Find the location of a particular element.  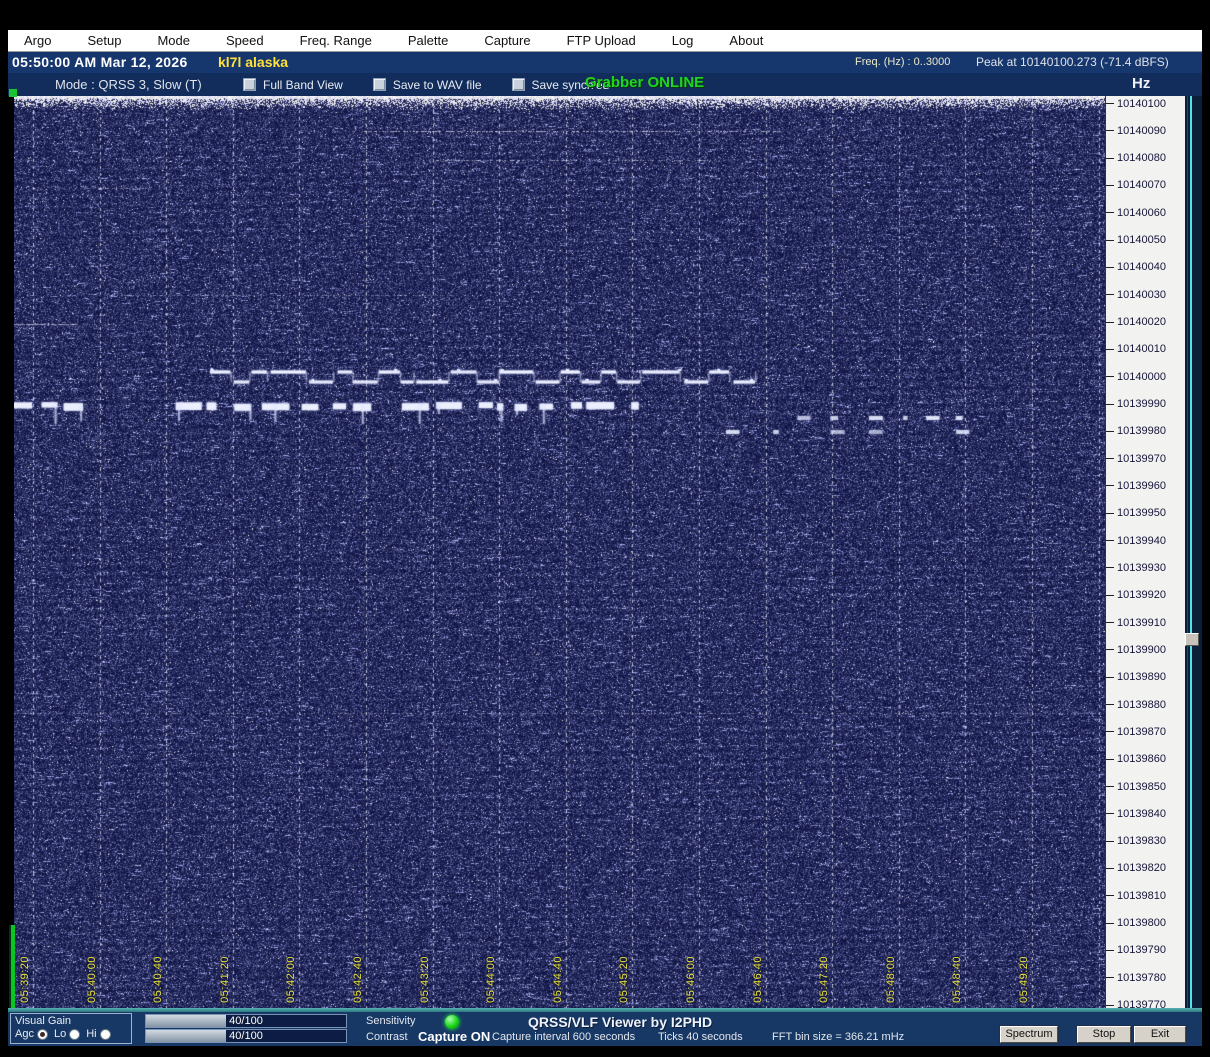

radio-lo is located at coordinates (75, 1034).